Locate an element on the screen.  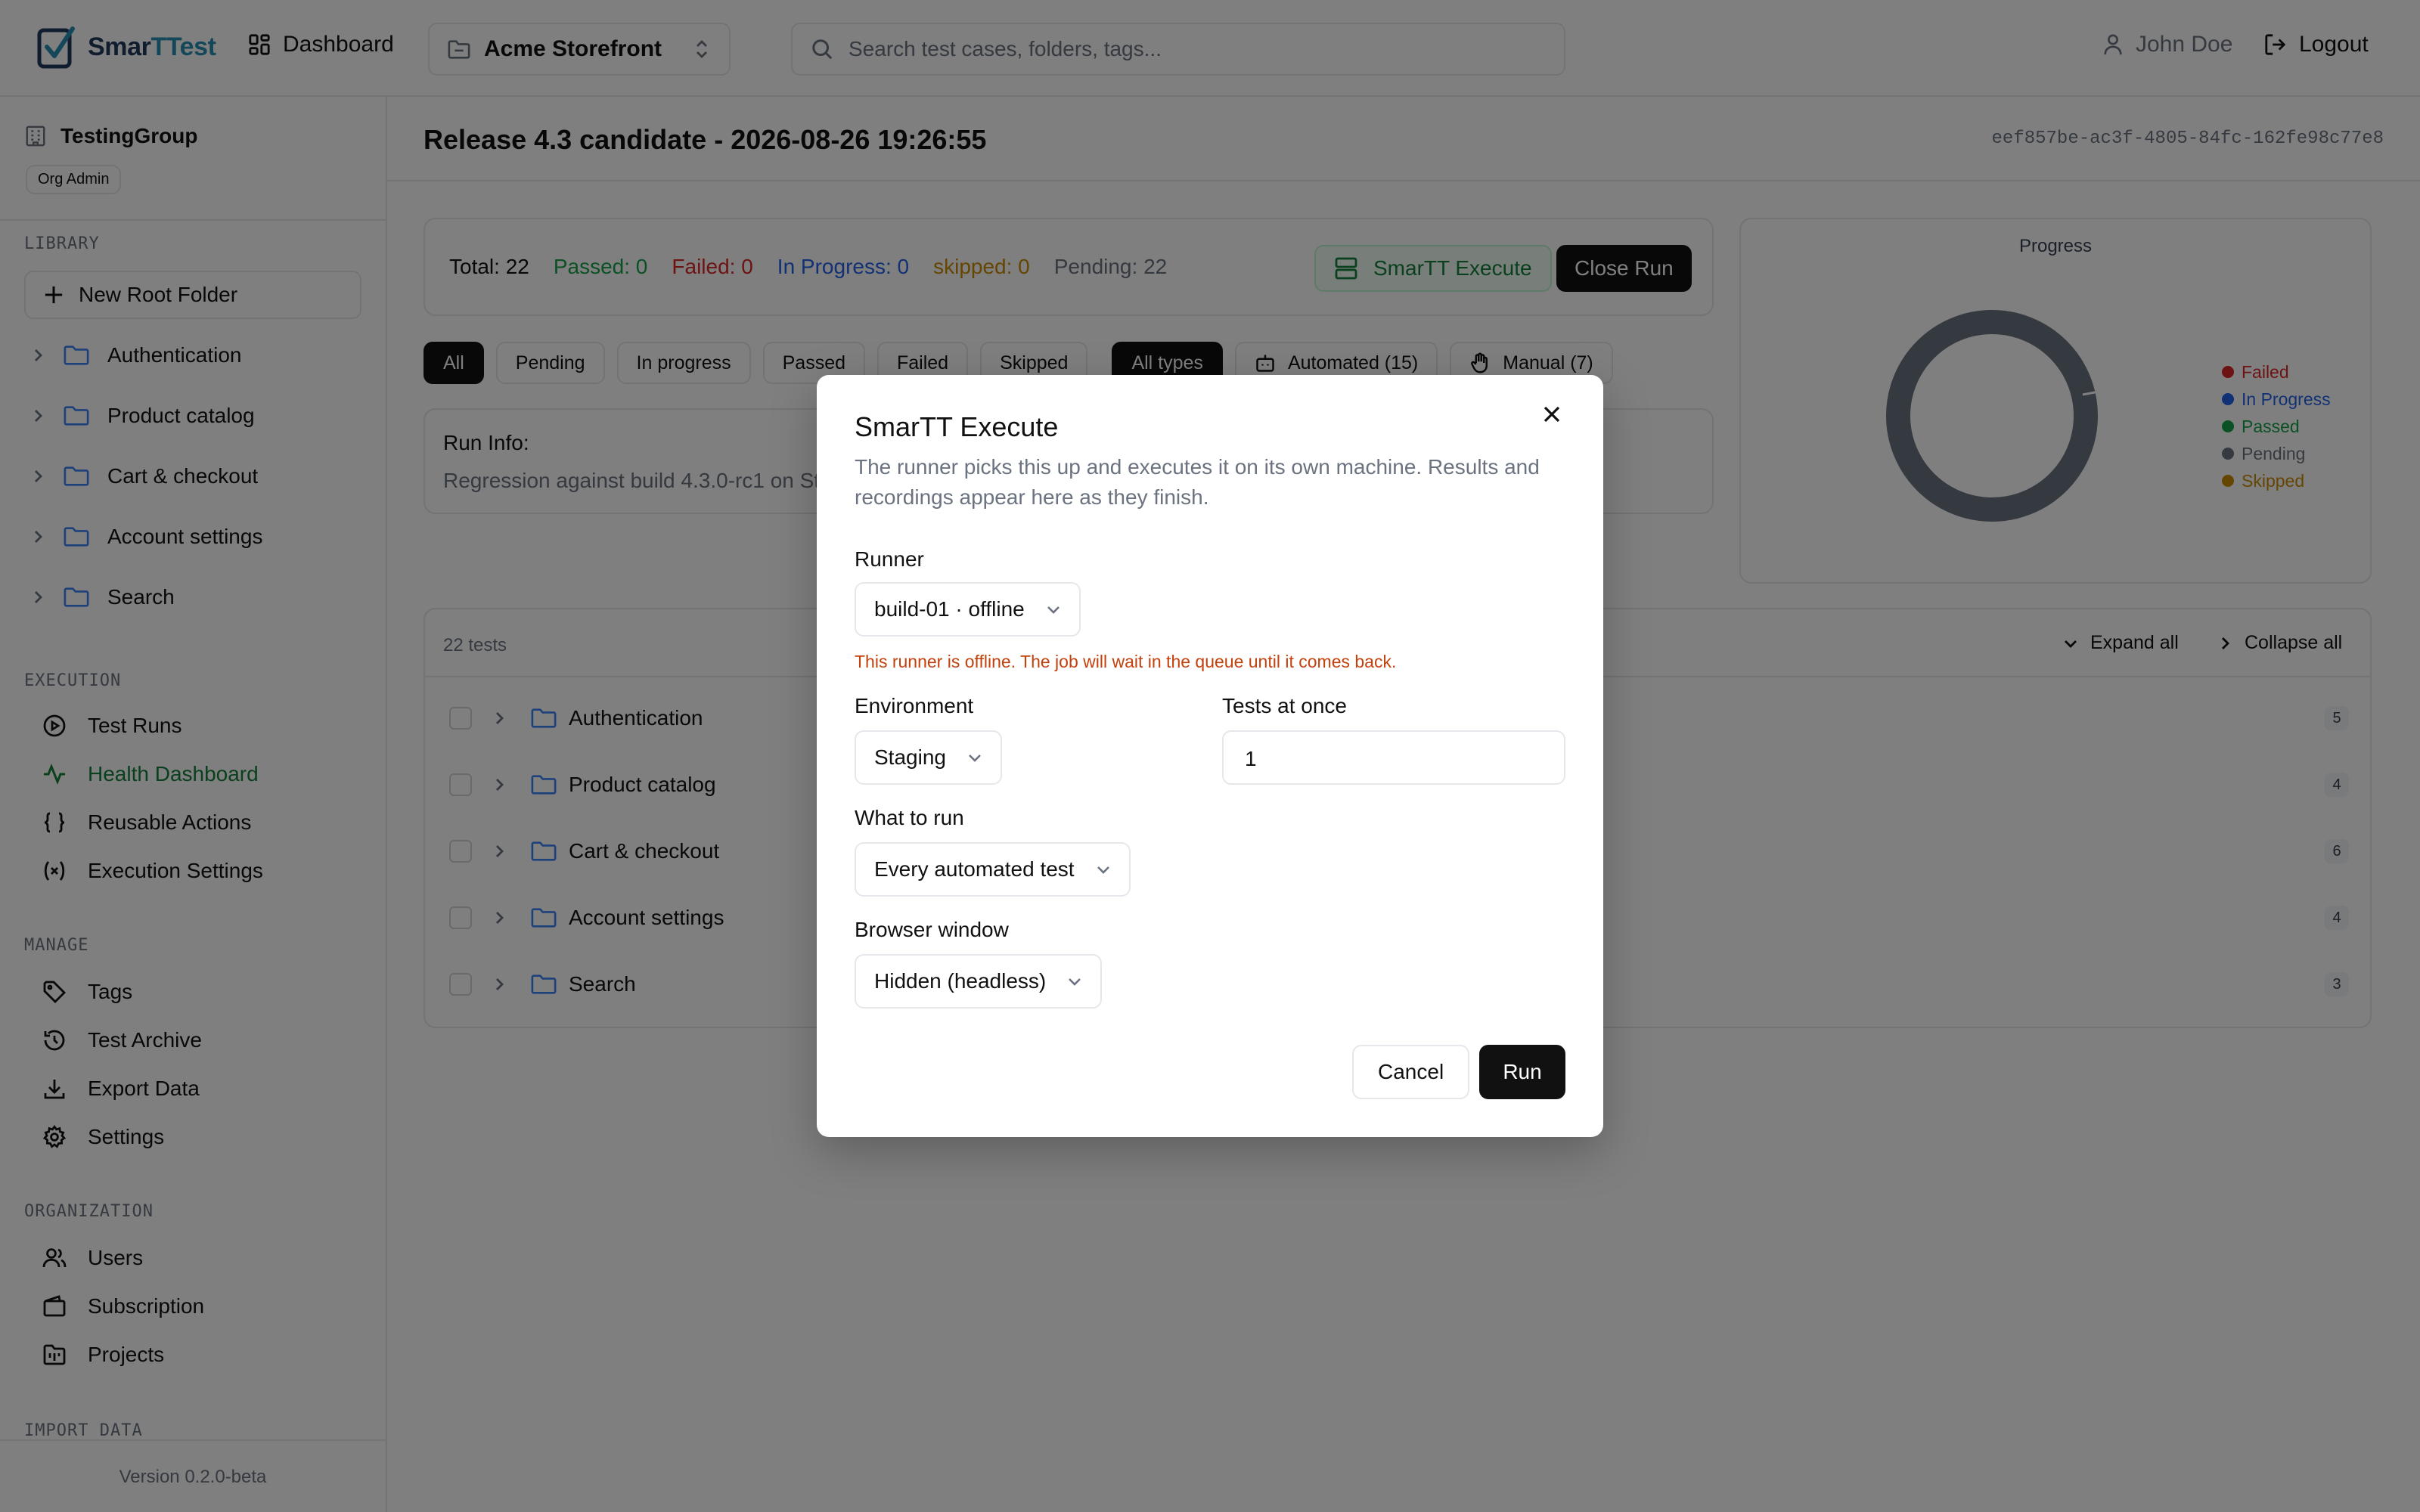
cancel-button: Cancel is located at coordinates (1411, 1072).